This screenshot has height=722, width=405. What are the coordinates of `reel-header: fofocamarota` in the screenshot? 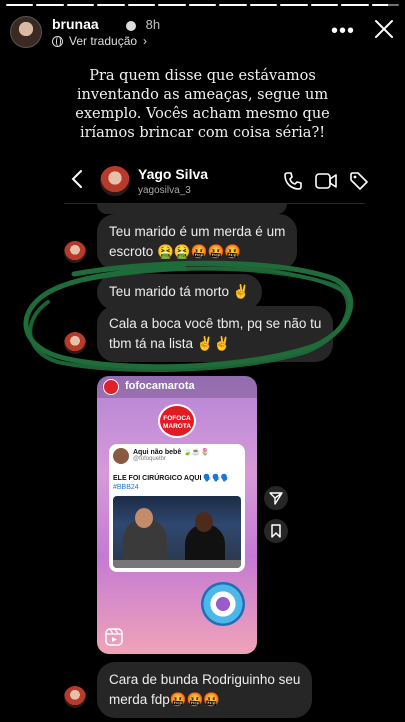 It's located at (177, 387).